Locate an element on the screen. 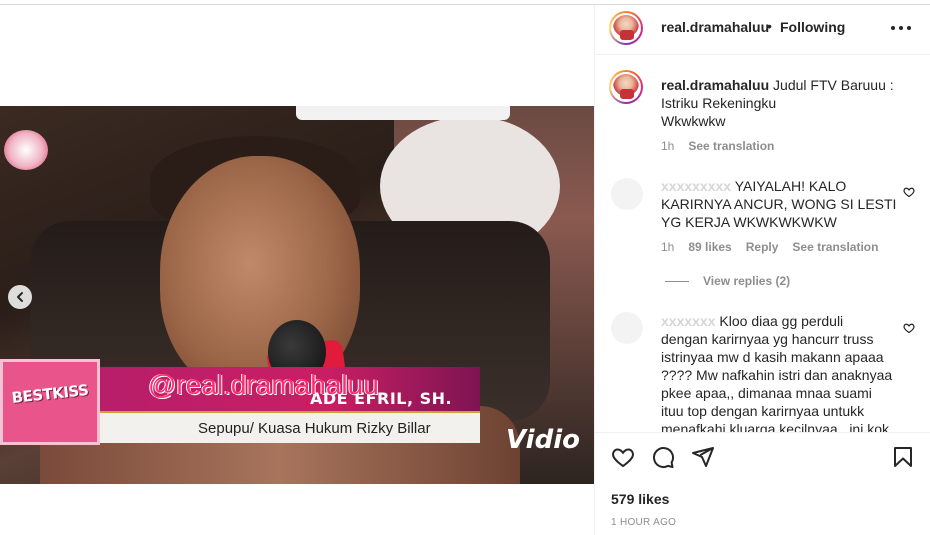 Image resolution: width=930 pixels, height=535 pixels. caption-line-1: Judul FTV Baruuu : is located at coordinates (833, 85).